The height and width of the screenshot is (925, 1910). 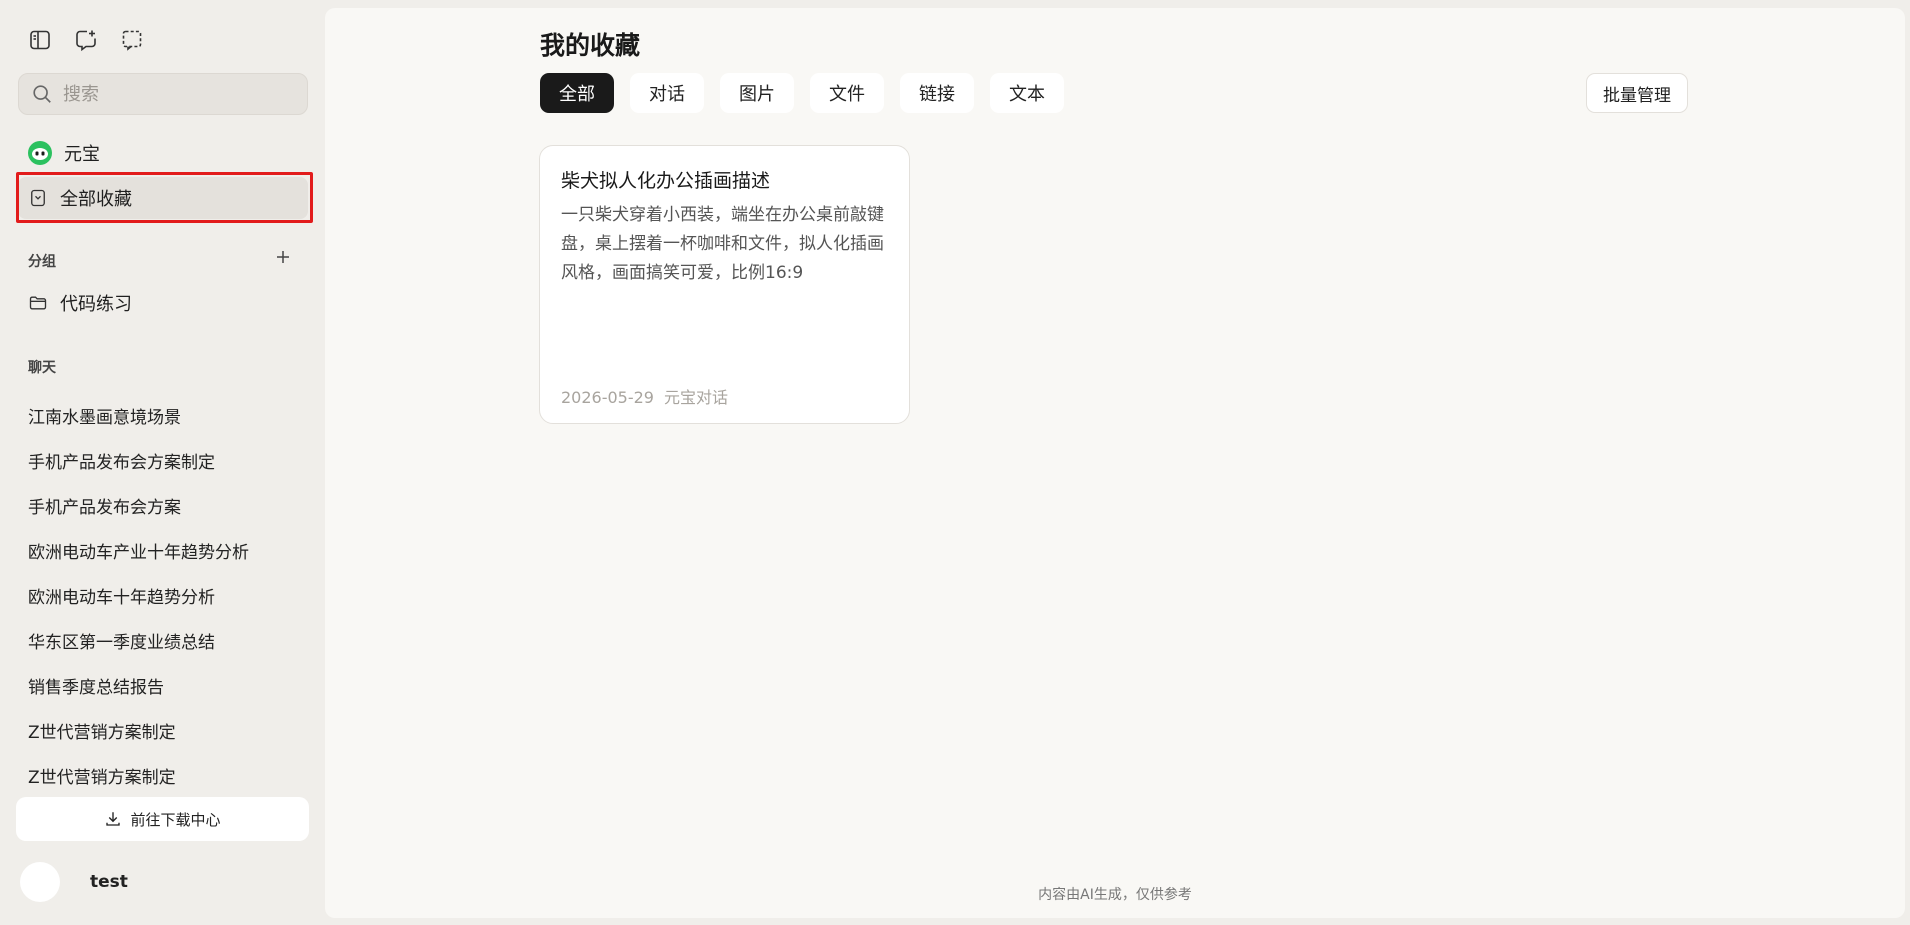 I want to click on tab-conversations: 对话, so click(x=667, y=93).